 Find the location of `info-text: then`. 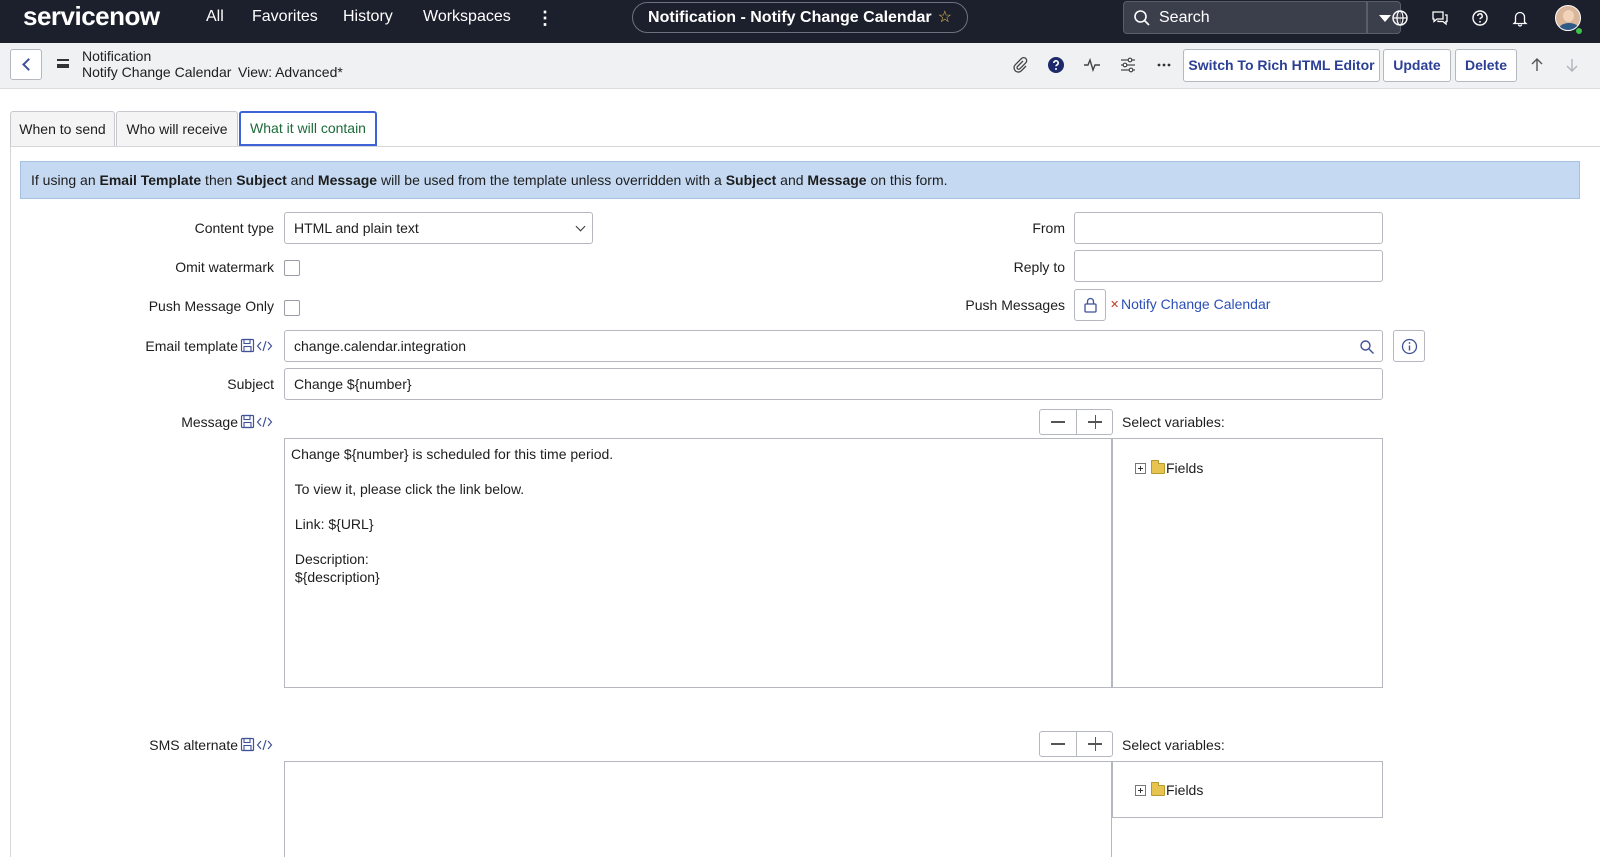

info-text: then is located at coordinates (219, 180).